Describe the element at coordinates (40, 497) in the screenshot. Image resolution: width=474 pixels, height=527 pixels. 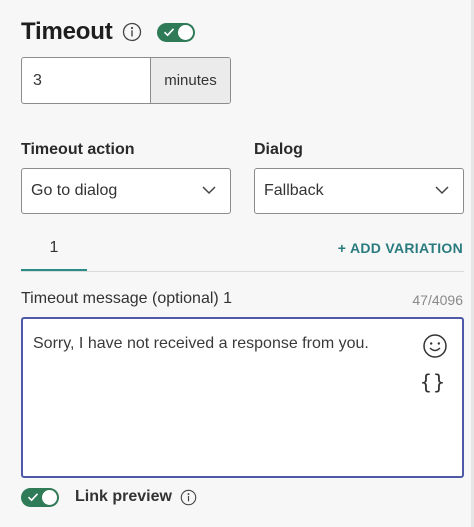
I see `link-preview-toggle` at that location.